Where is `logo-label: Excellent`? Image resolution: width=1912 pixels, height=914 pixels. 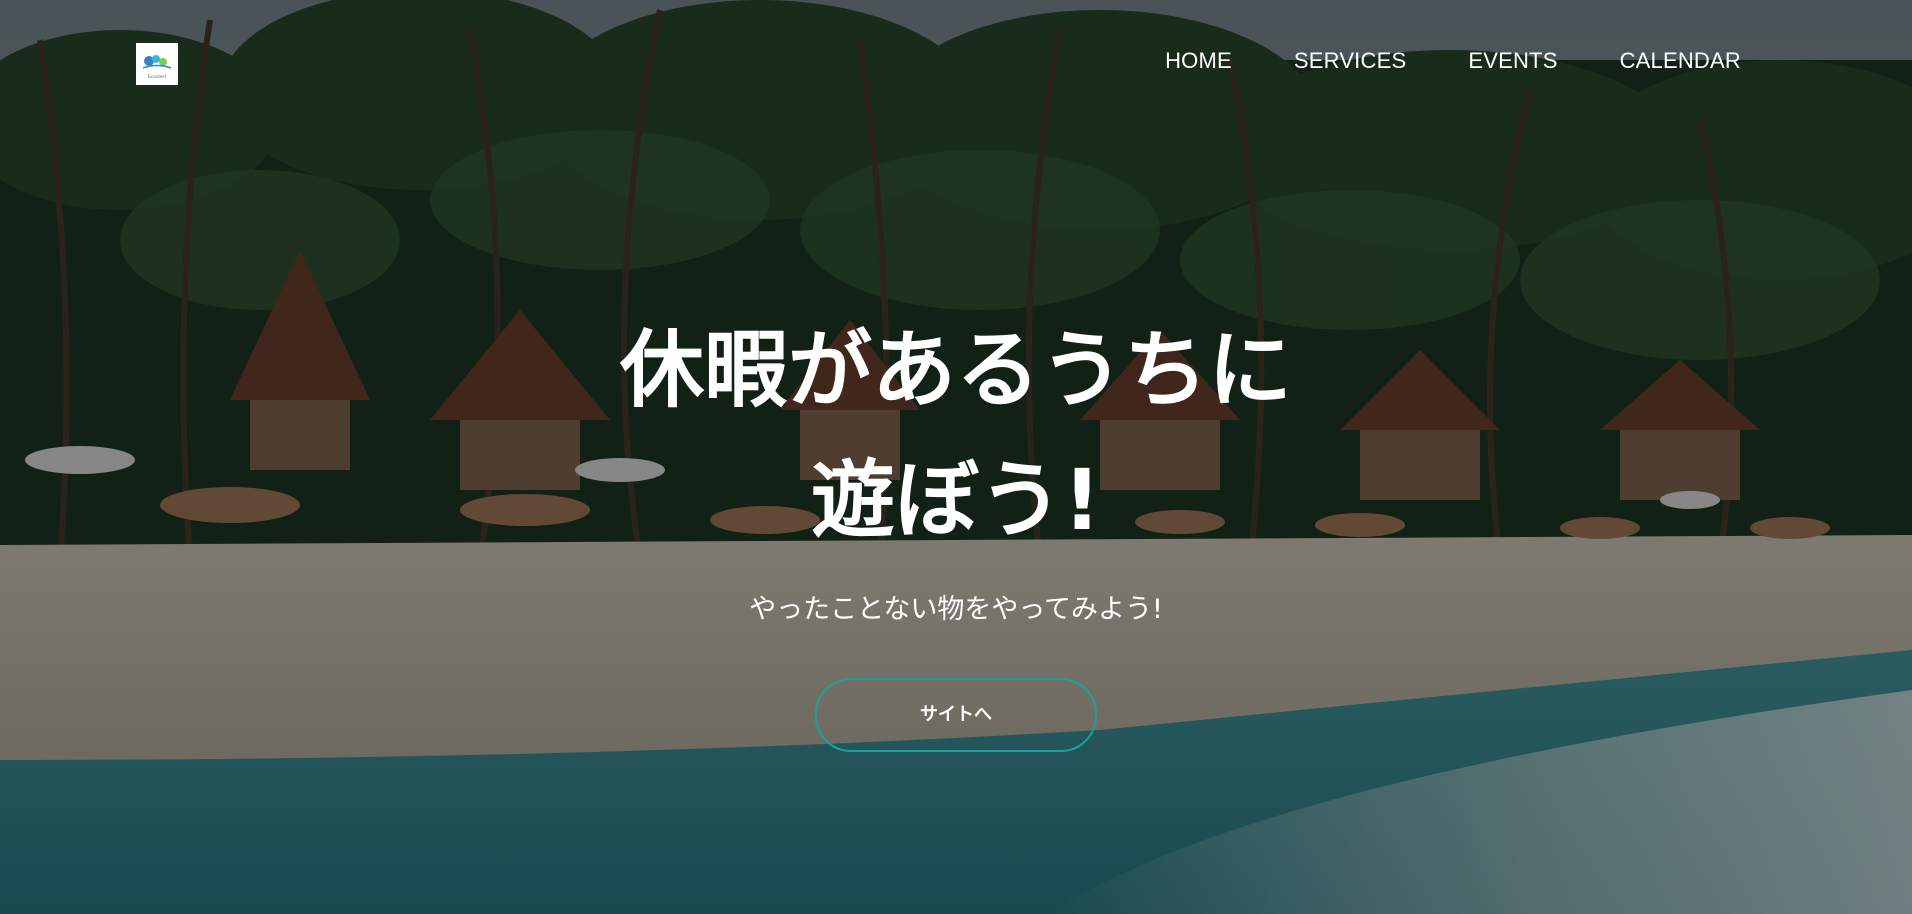 logo-label: Excellent is located at coordinates (157, 76).